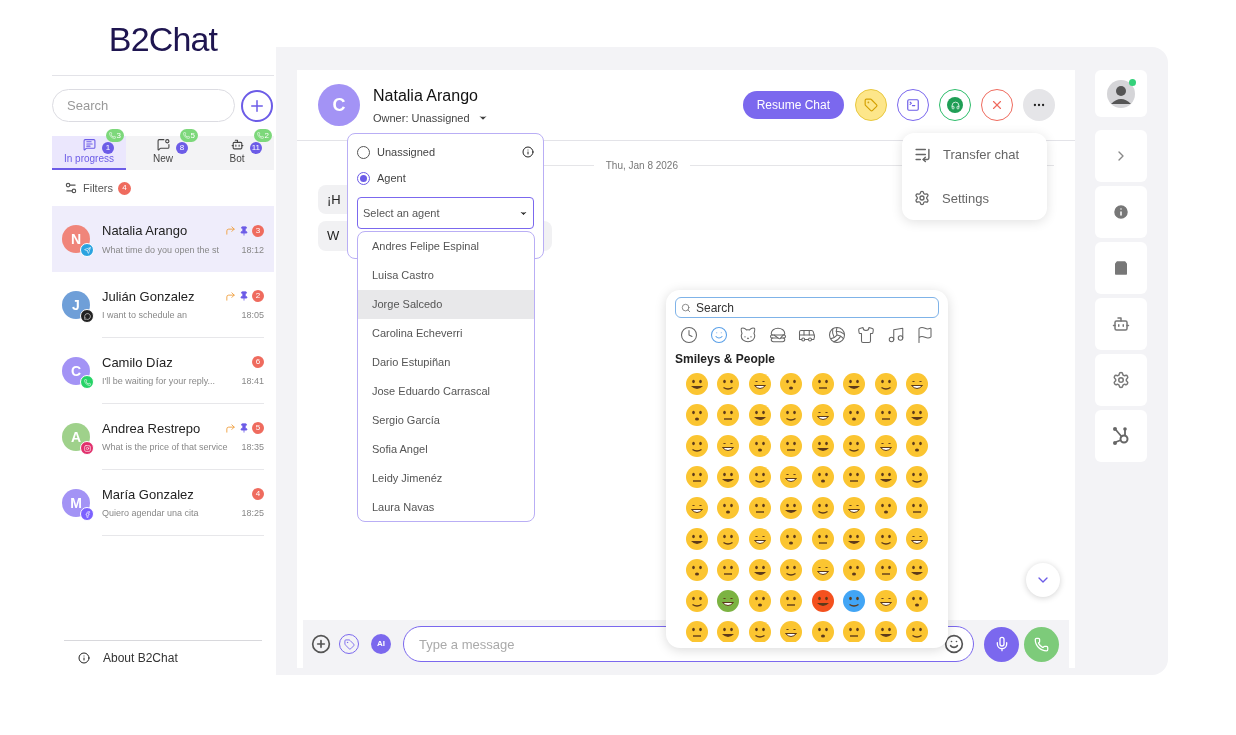 Image resolution: width=1236 pixels, height=735 pixels. I want to click on transfer-icon, so click(922, 155).